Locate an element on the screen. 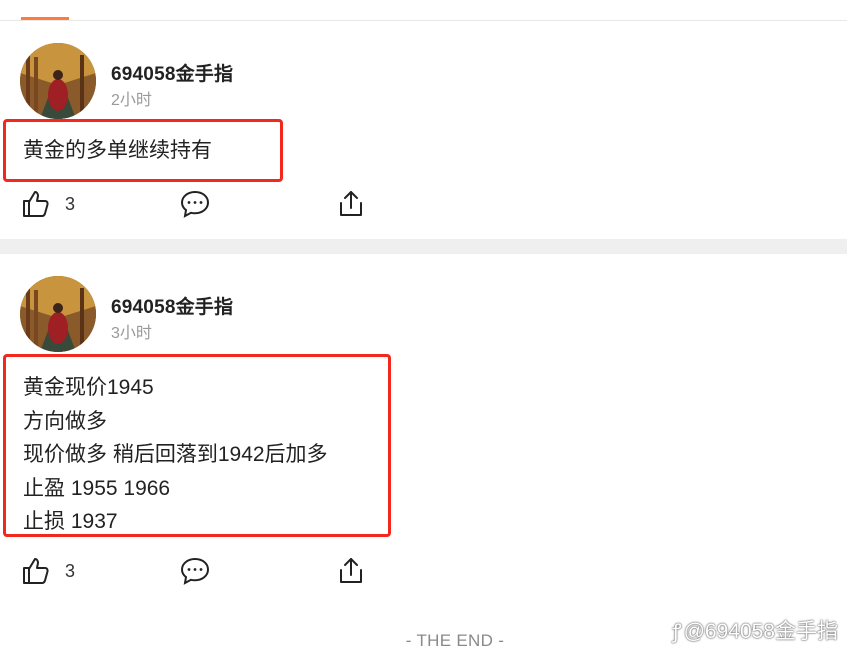  post-content: 黄金的多单继续持有 is located at coordinates (143, 150).